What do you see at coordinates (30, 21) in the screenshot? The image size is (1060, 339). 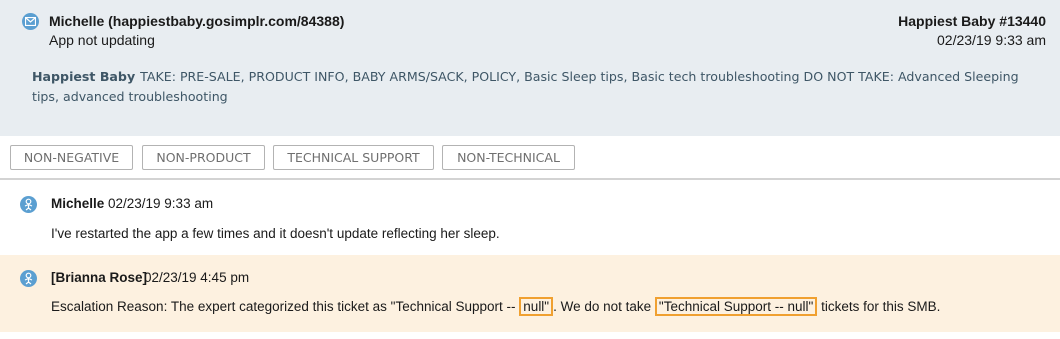 I see `envelope-icon` at bounding box center [30, 21].